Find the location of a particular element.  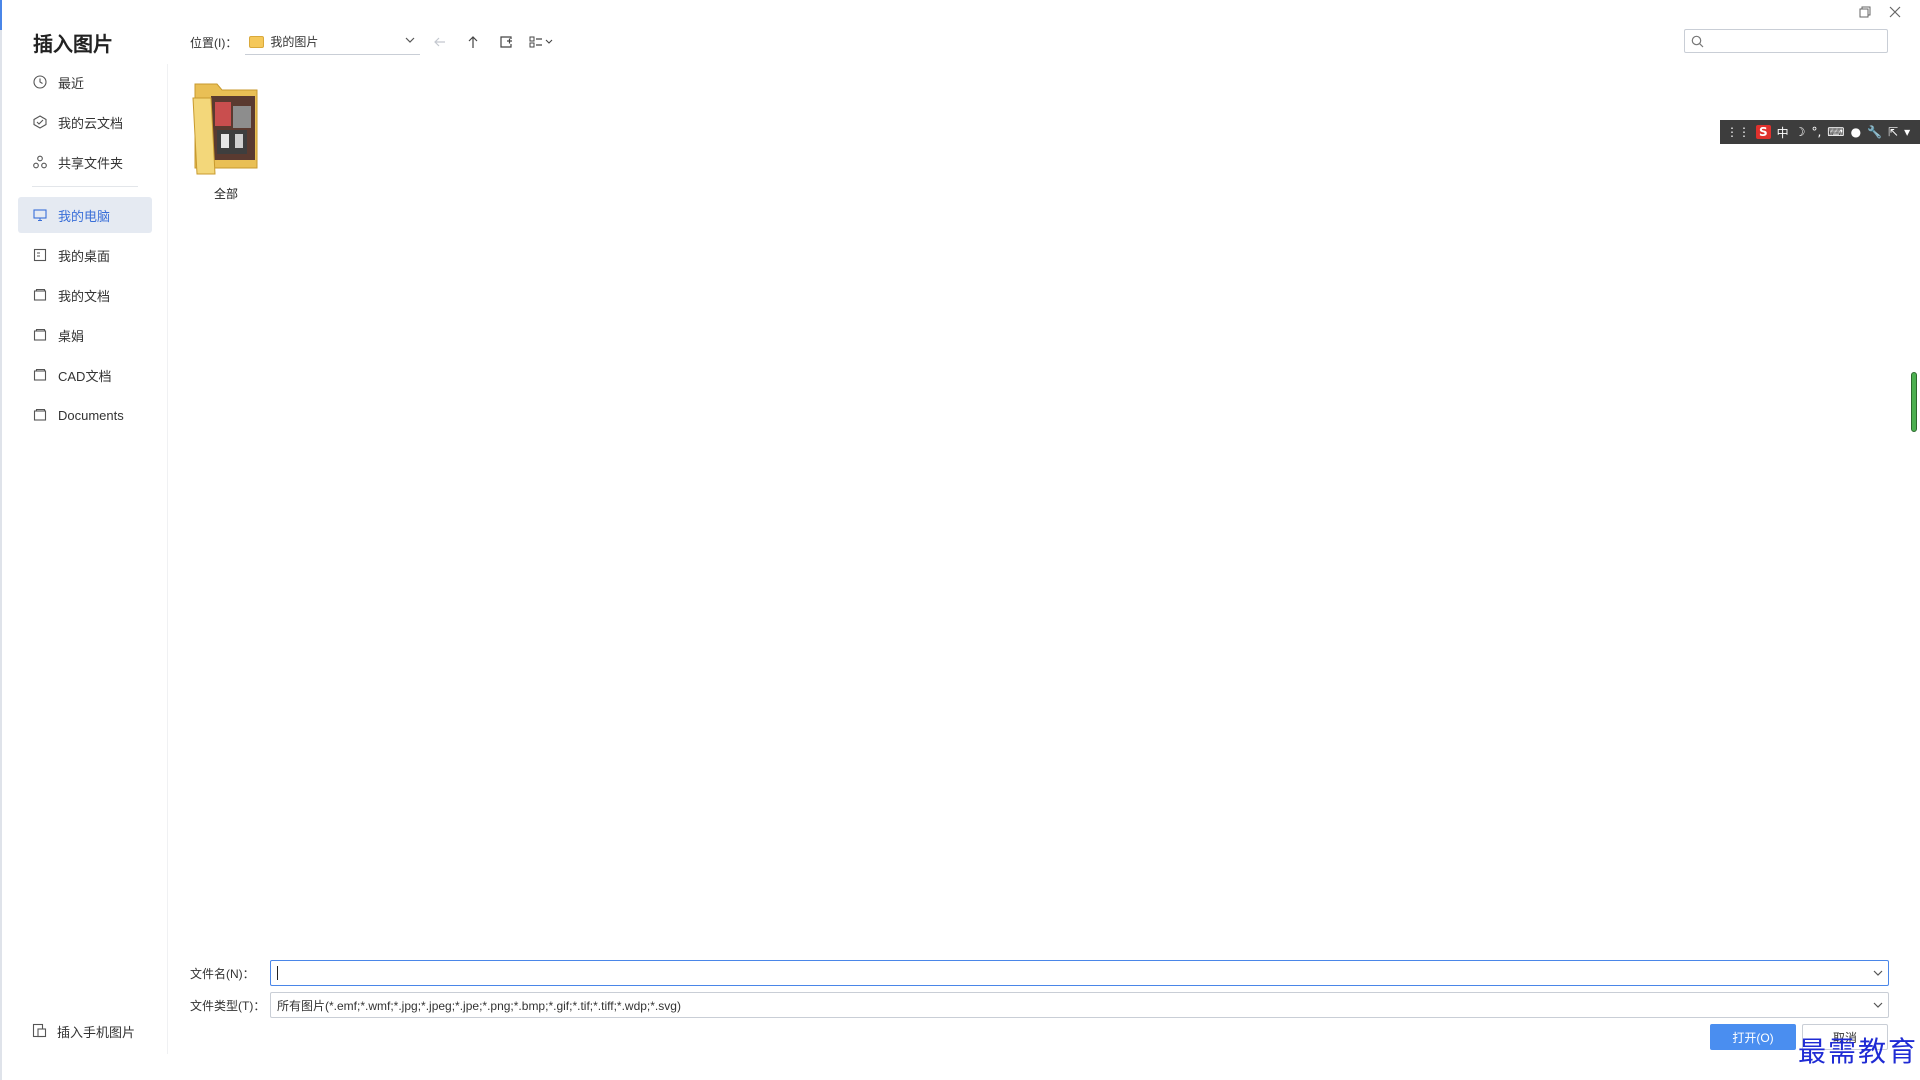

sidebar-item-documents: Documents is located at coordinates (85, 415).